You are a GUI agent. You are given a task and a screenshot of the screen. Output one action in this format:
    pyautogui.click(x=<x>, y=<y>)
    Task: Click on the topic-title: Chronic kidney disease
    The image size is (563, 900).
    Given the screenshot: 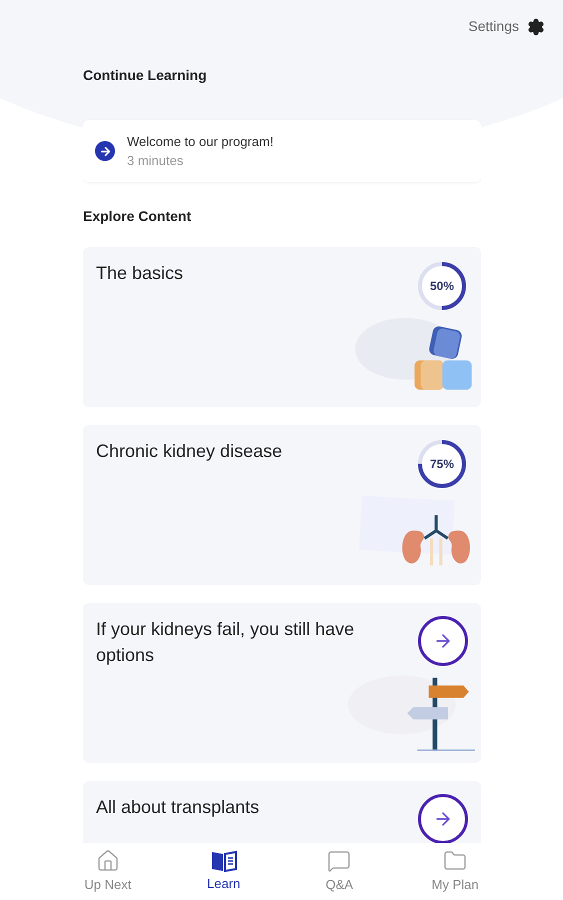 What is the action you would take?
    pyautogui.click(x=190, y=451)
    